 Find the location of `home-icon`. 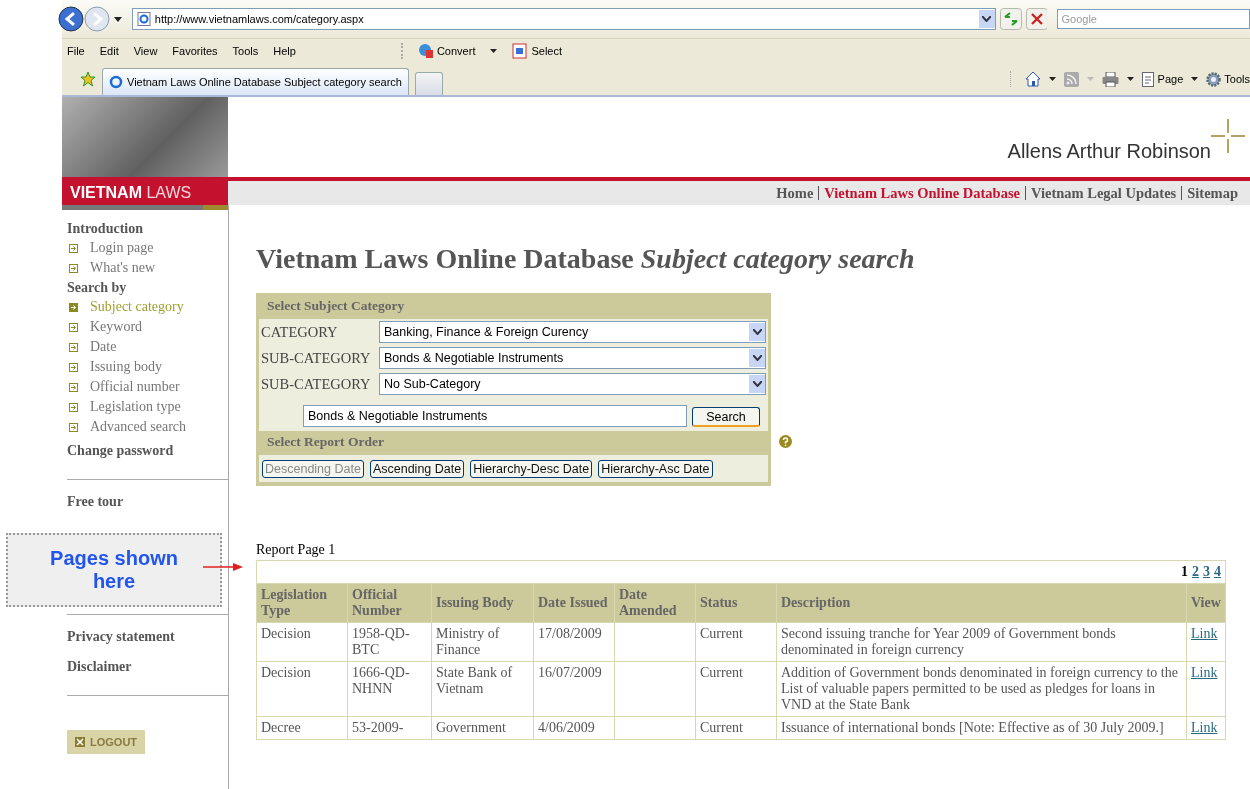

home-icon is located at coordinates (1032, 79).